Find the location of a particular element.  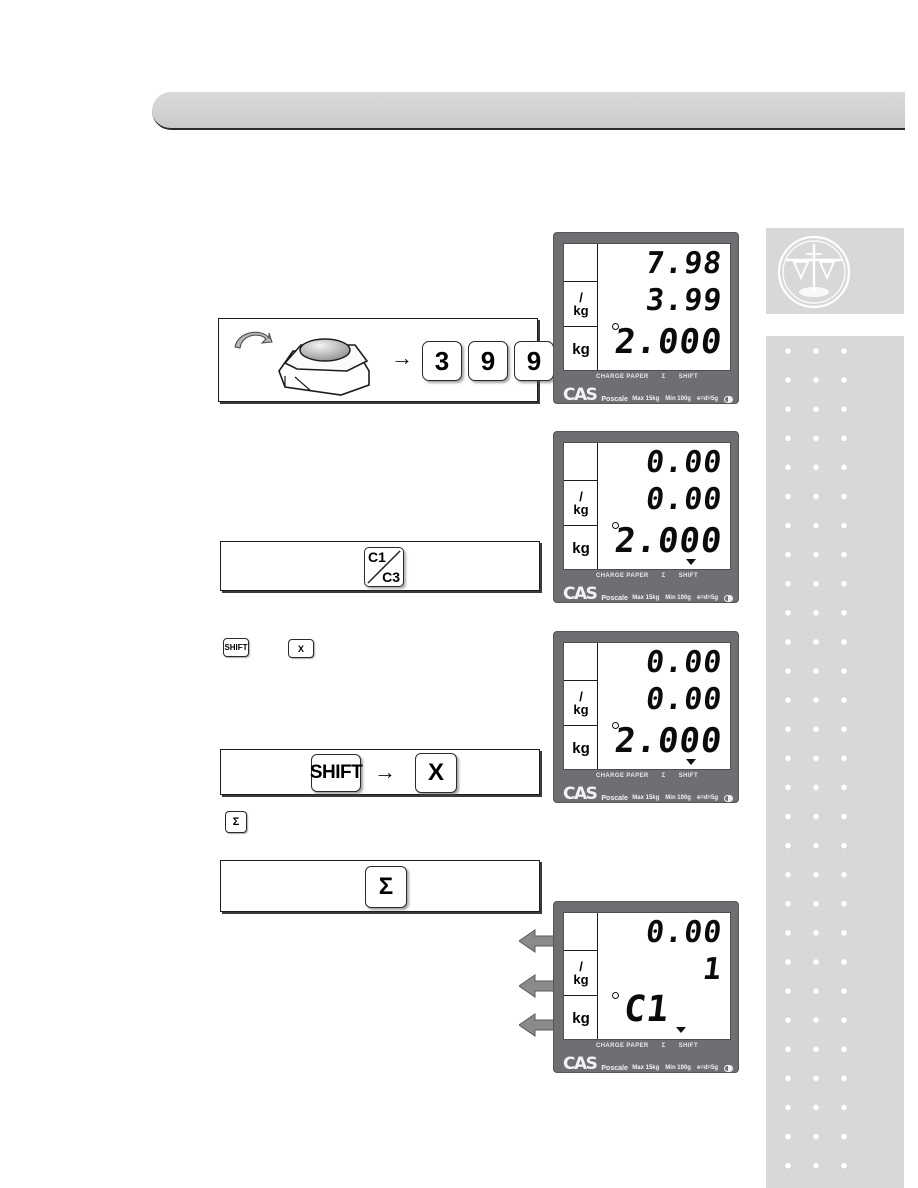

lcd-label-column-2: / kg kg is located at coordinates (581, 506).